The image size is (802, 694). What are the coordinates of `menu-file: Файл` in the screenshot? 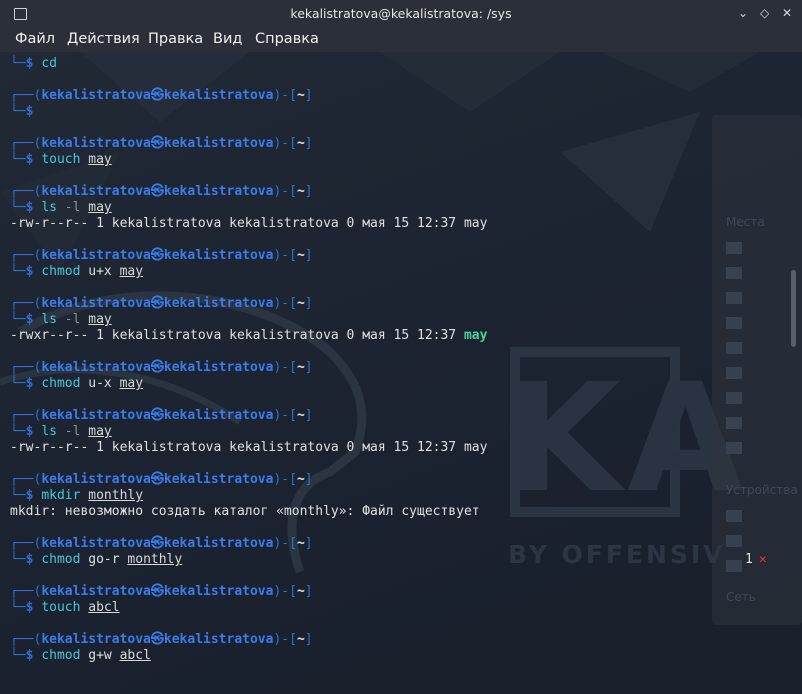 It's located at (35, 39).